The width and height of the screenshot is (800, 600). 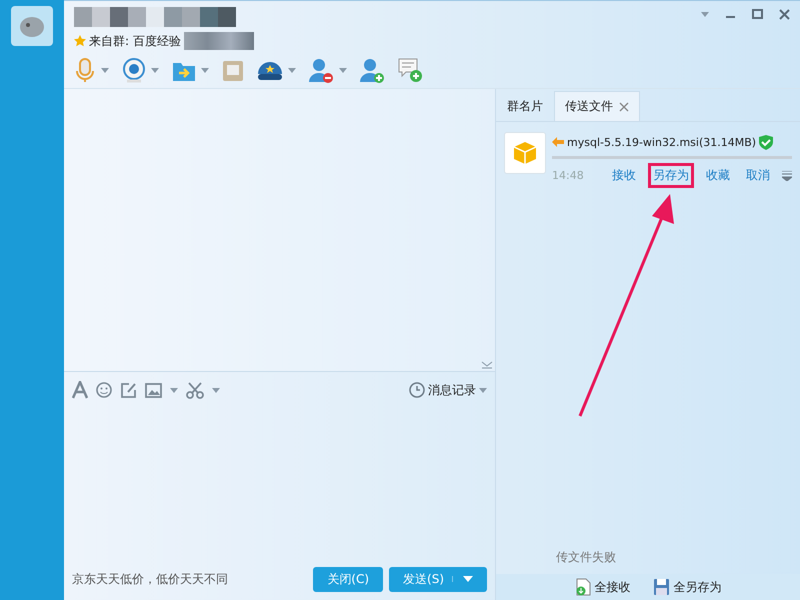 What do you see at coordinates (612, 587) in the screenshot?
I see `receive-all-link: 全接收` at bounding box center [612, 587].